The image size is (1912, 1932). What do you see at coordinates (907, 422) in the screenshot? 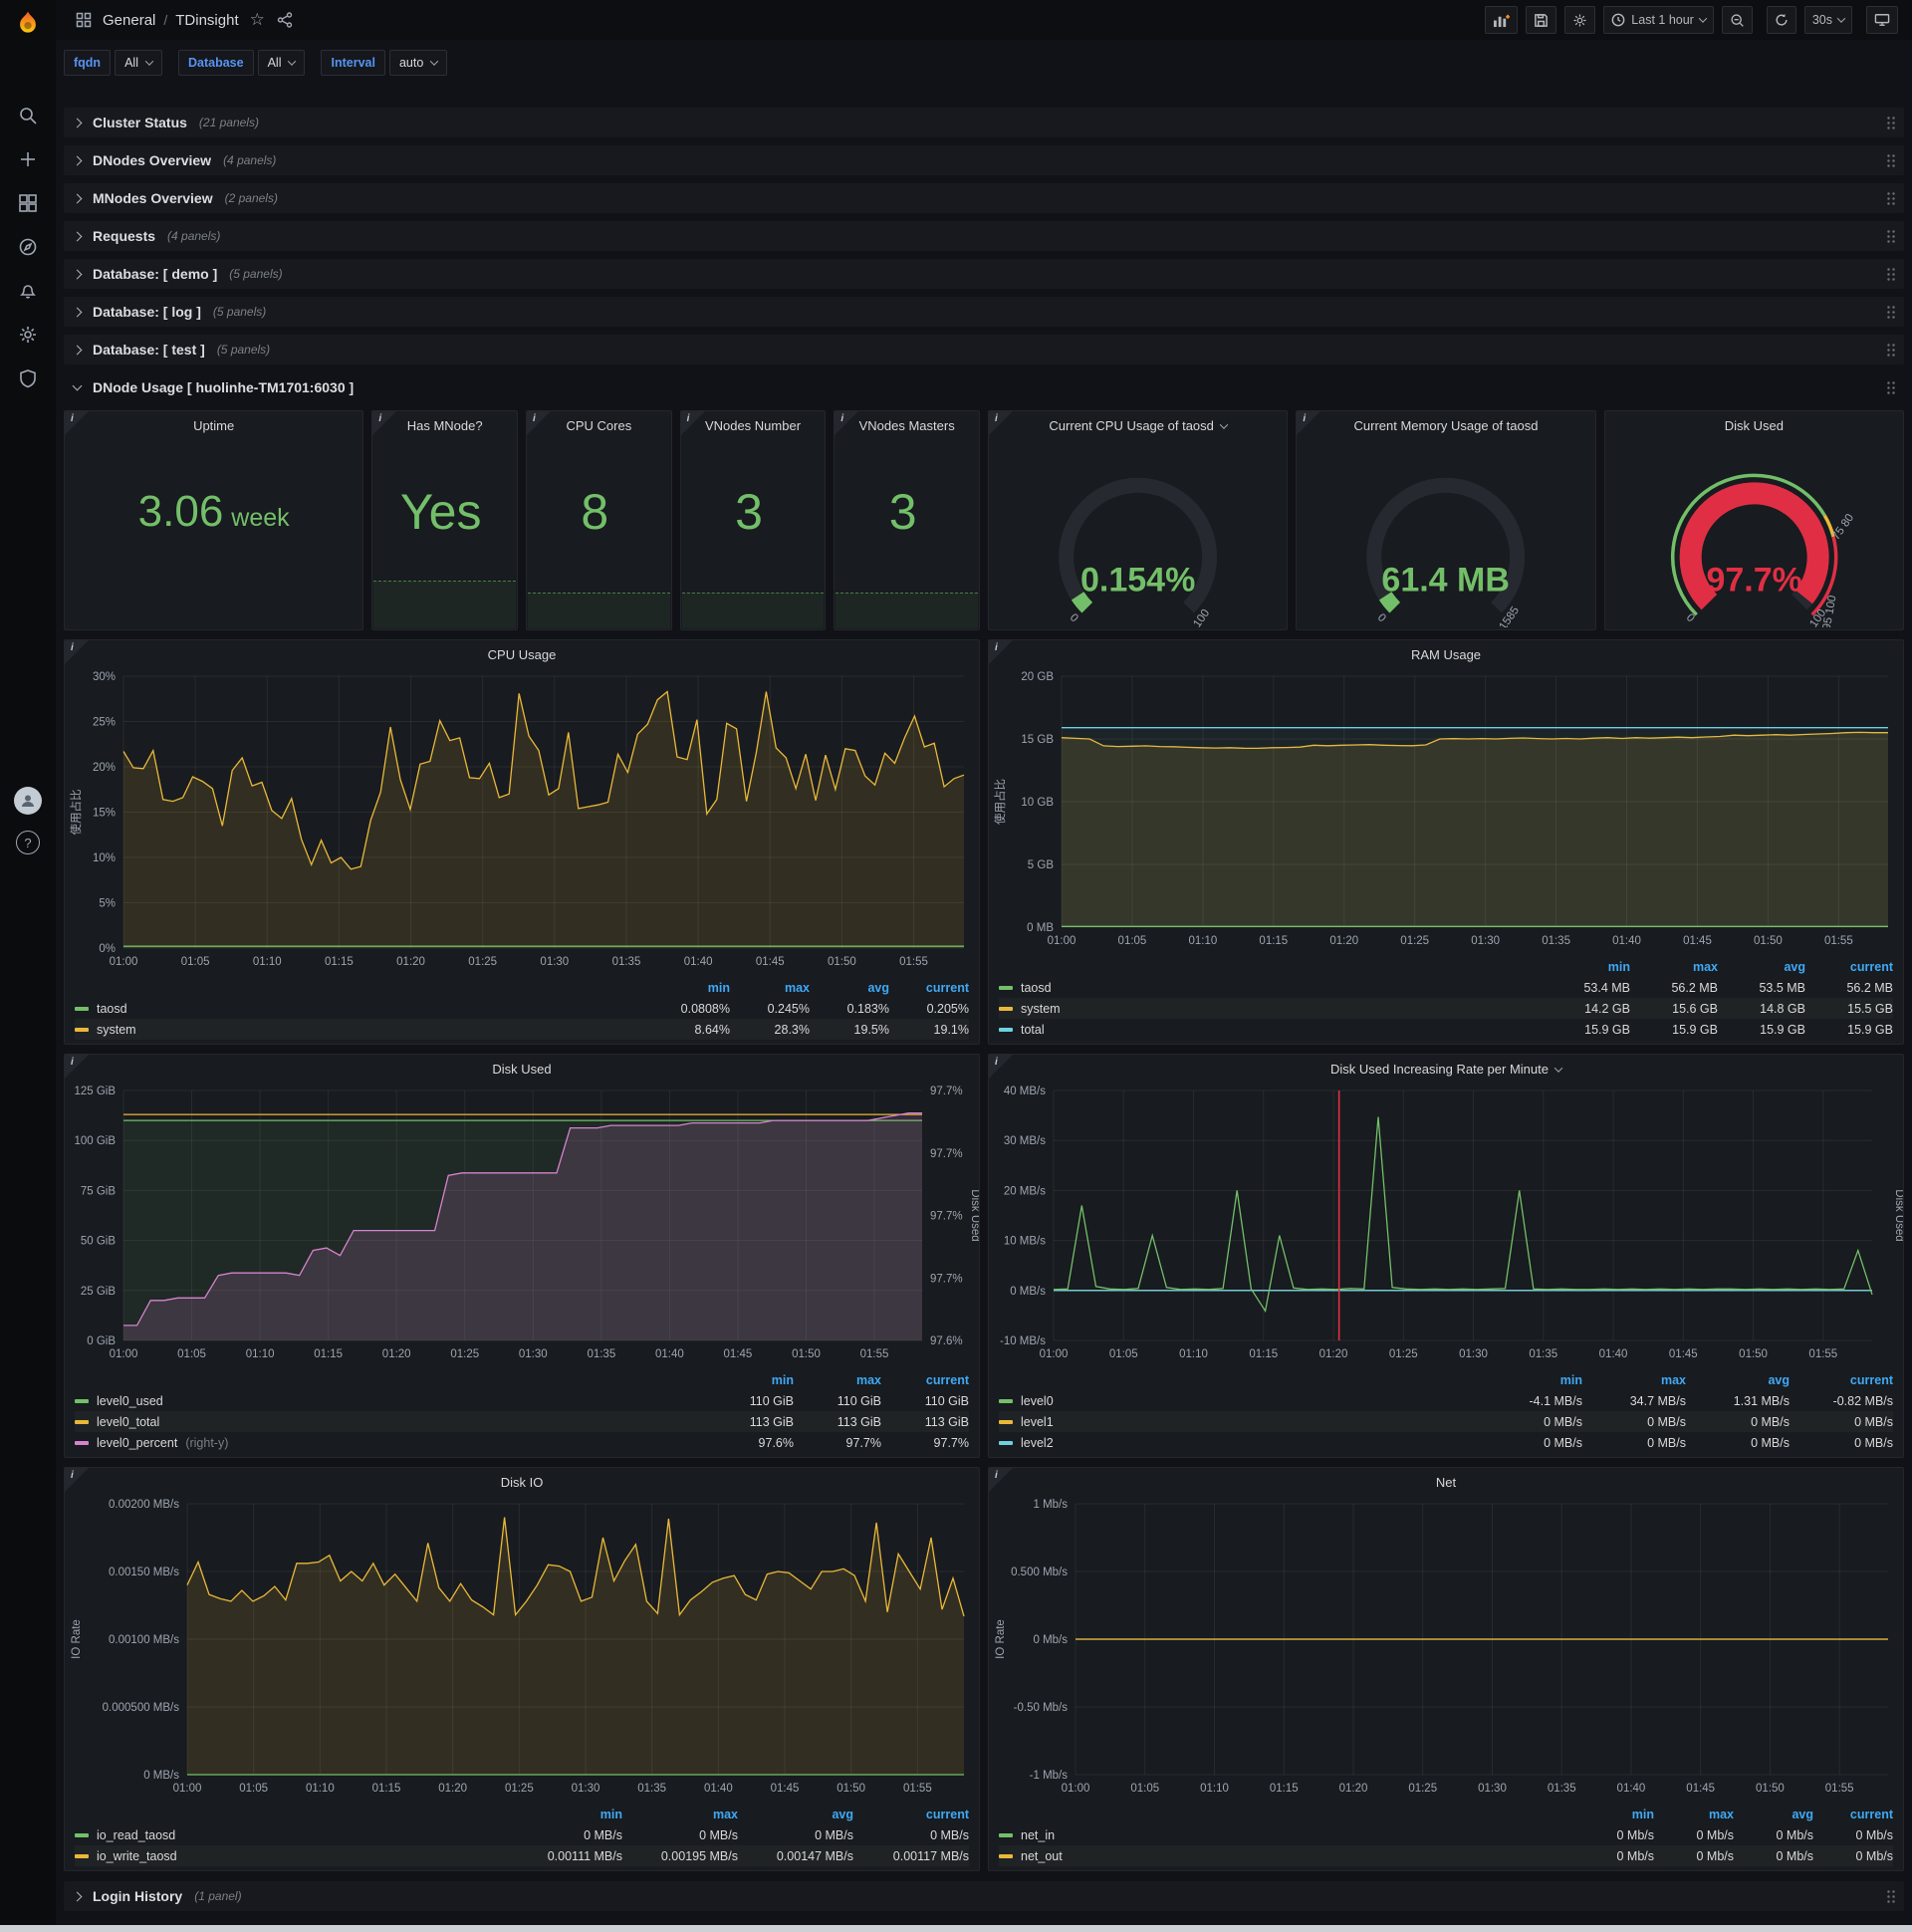
I see `panel-title: VNodes Masters` at bounding box center [907, 422].